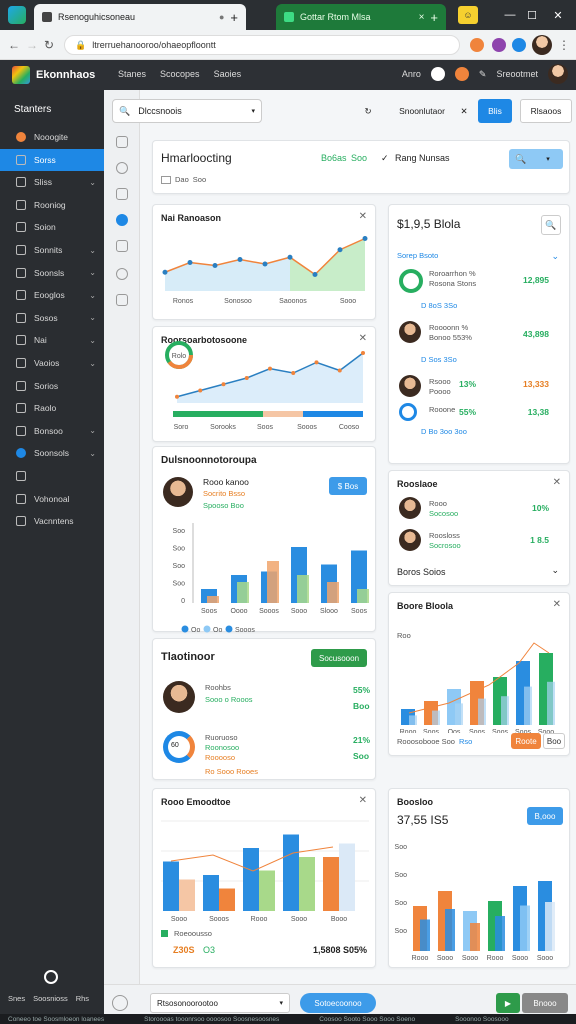 Image resolution: width=576 pixels, height=1024 pixels. I want to click on sidebar-item: Bonsoo ⌄, so click(52, 431).